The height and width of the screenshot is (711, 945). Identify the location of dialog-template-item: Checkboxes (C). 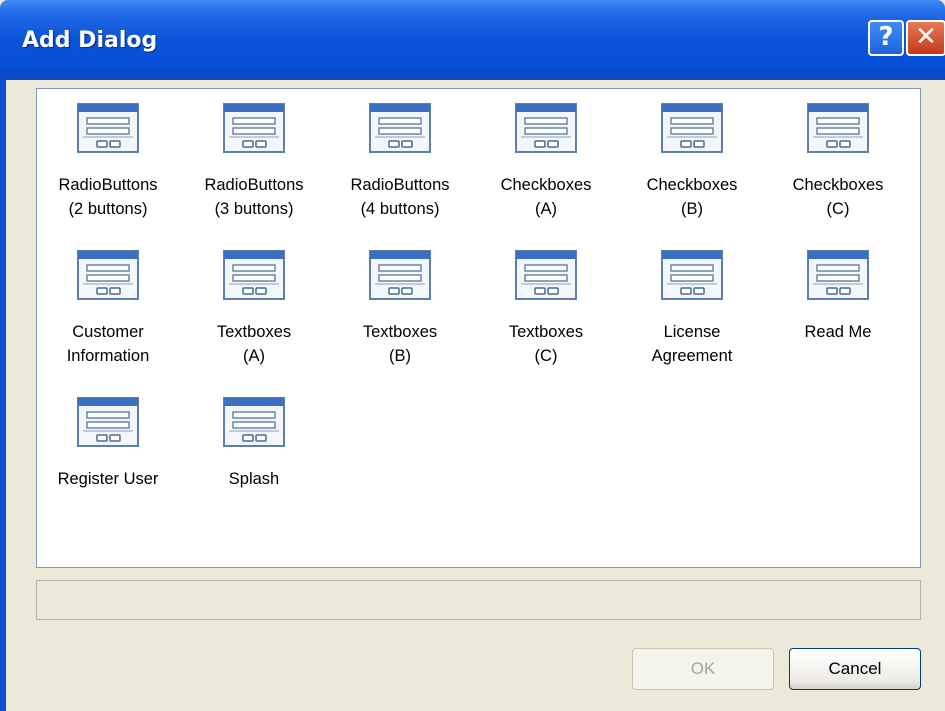
(838, 162).